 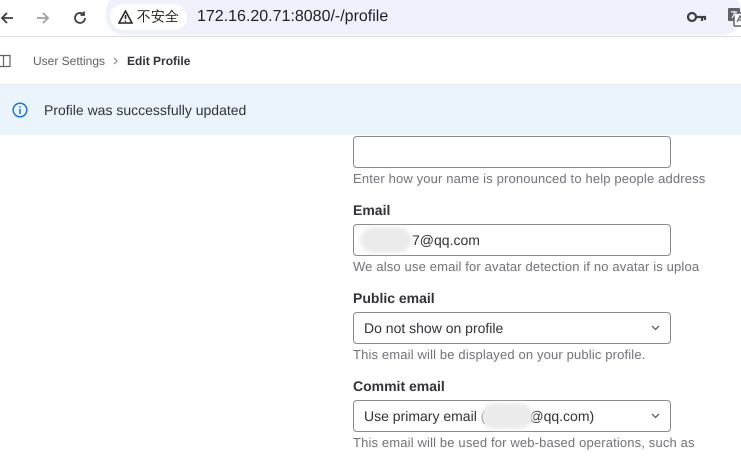 What do you see at coordinates (512, 152) in the screenshot?
I see `input-field` at bounding box center [512, 152].